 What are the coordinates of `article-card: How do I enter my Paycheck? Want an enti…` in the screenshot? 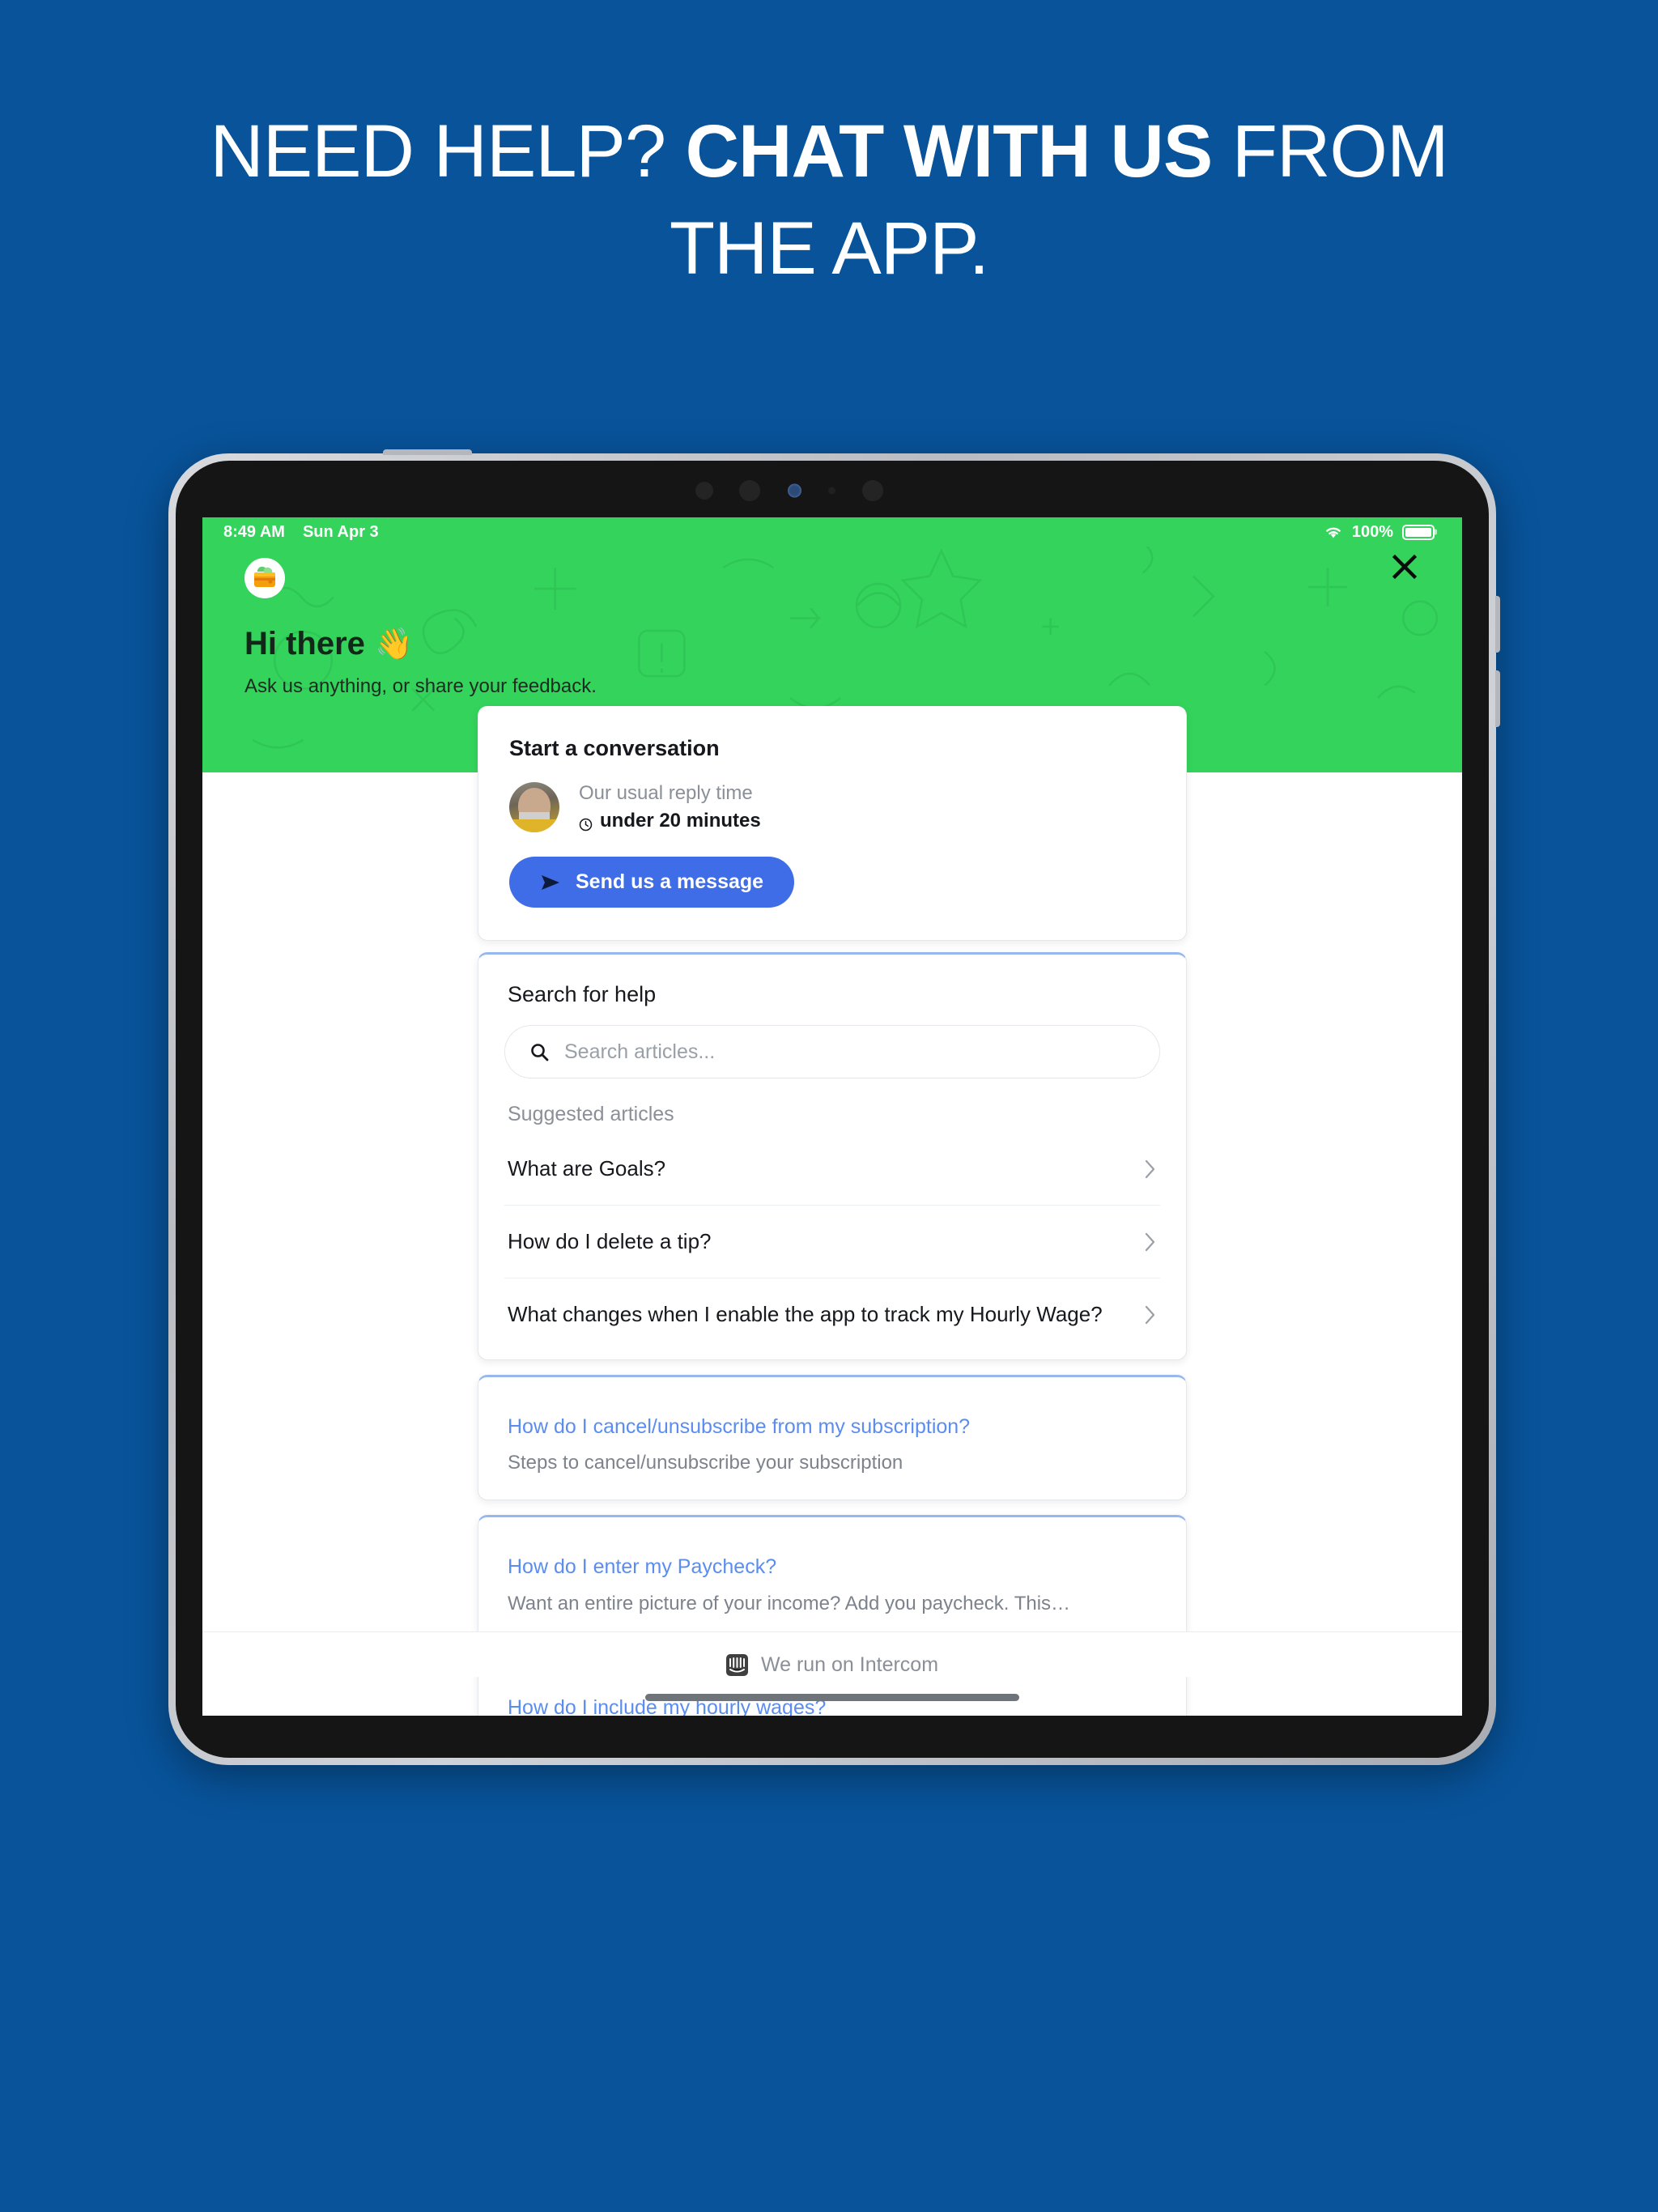 It's located at (832, 1578).